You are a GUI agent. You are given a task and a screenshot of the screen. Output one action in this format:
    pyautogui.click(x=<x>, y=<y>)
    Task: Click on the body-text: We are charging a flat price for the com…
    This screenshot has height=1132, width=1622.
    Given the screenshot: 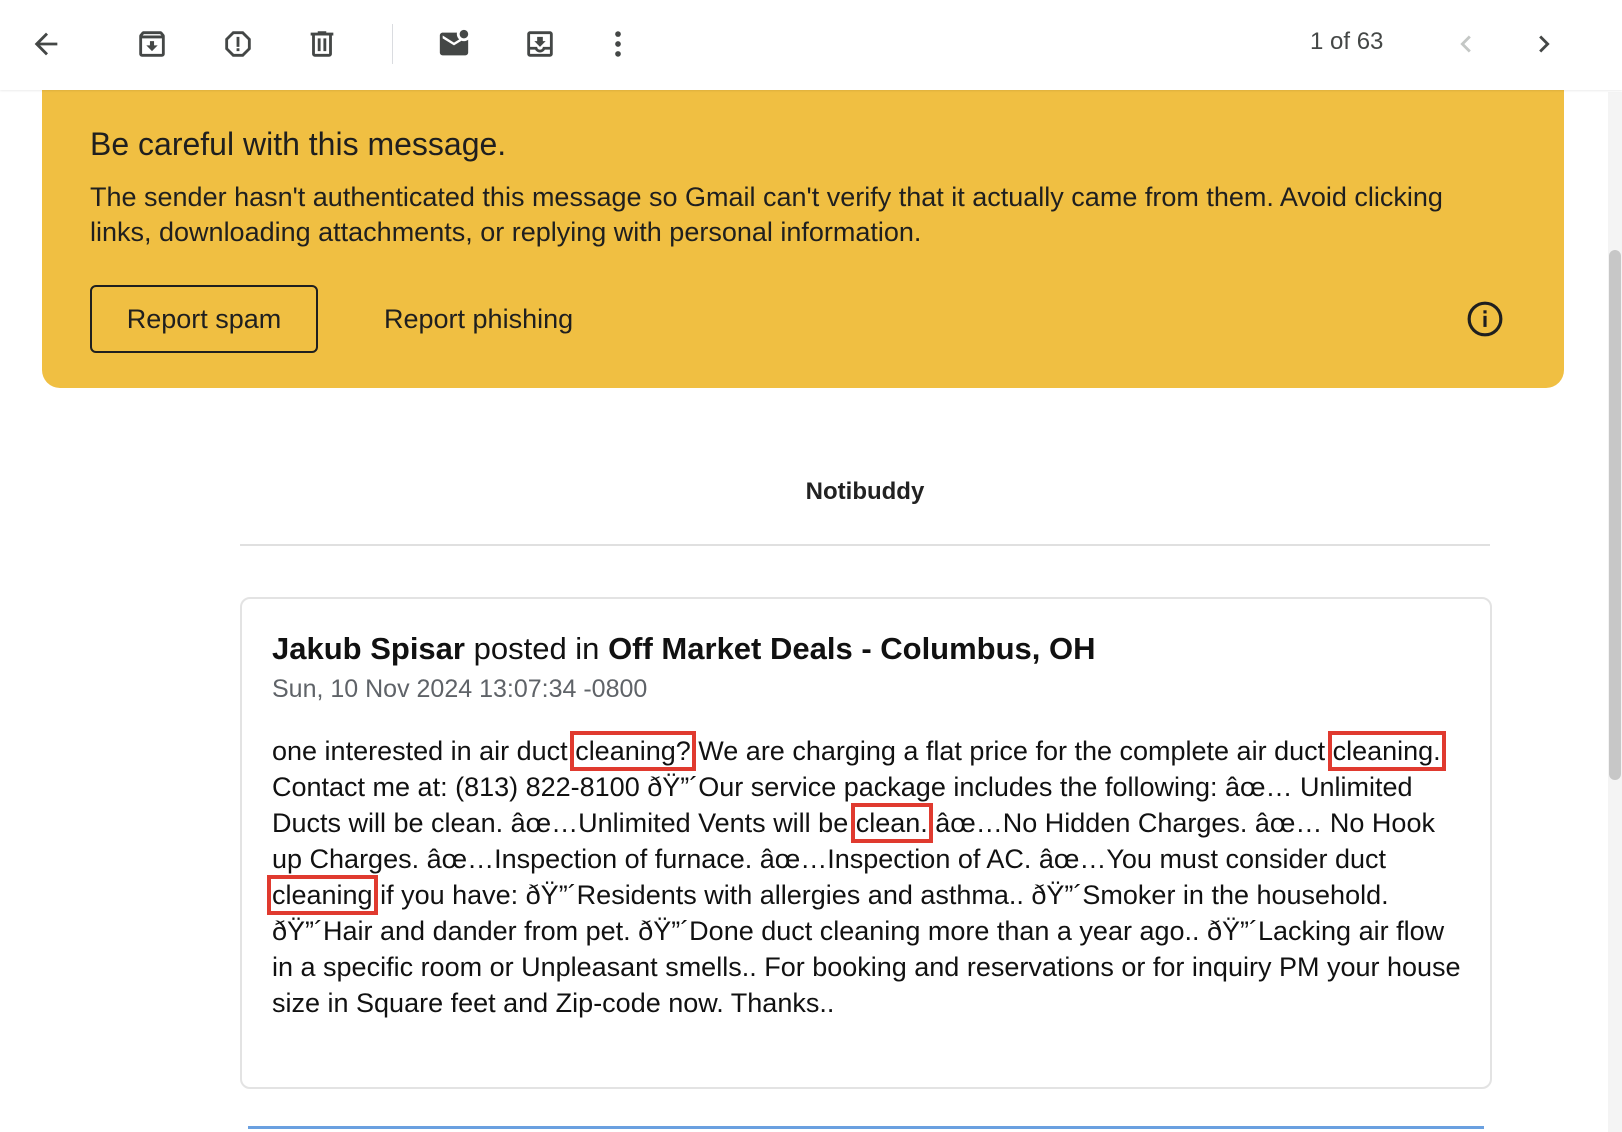 What is the action you would take?
    pyautogui.click(x=1011, y=751)
    